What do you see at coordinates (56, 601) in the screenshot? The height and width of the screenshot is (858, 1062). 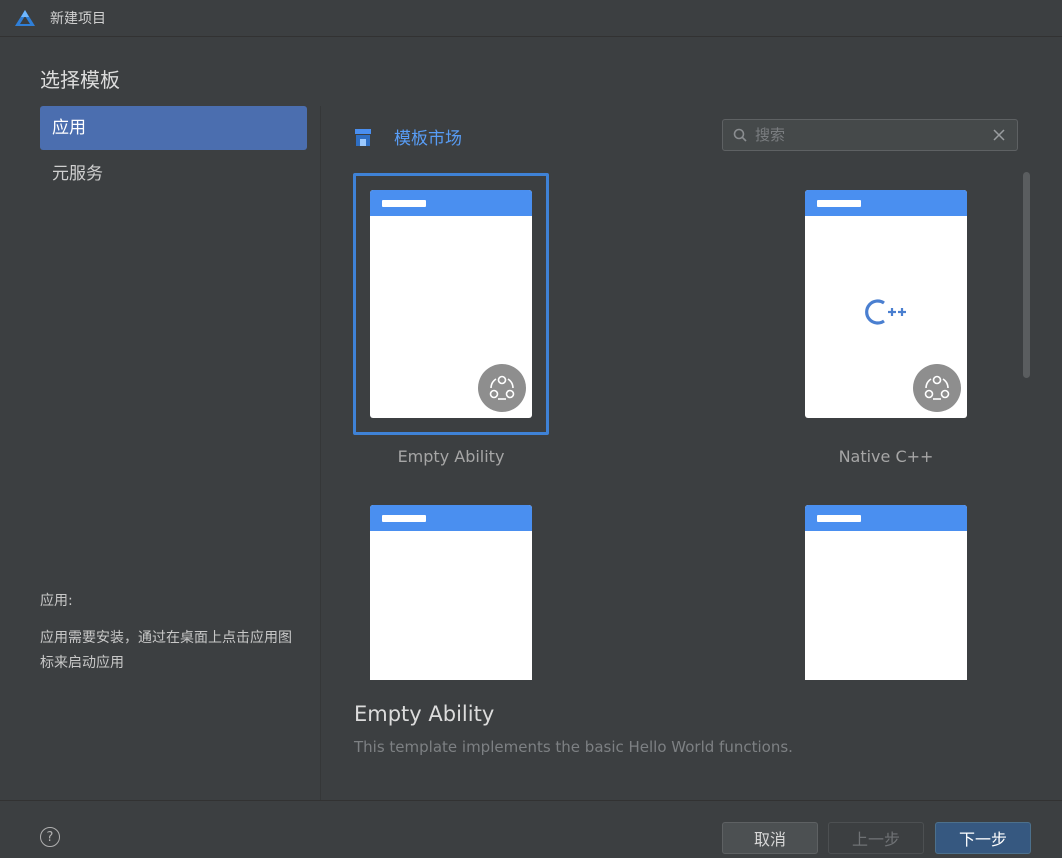 I see `category-description-title: 应用:` at bounding box center [56, 601].